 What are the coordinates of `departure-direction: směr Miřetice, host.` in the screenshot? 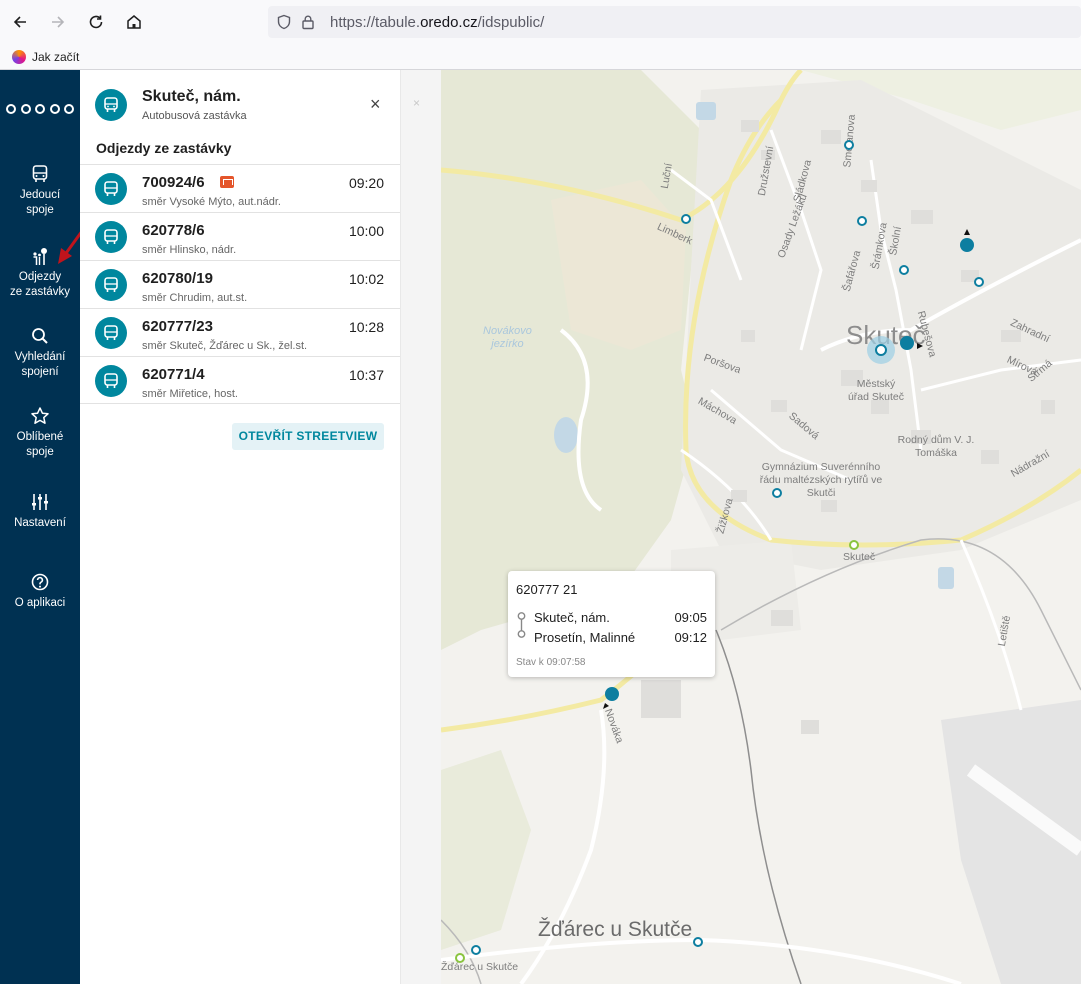 It's located at (190, 394).